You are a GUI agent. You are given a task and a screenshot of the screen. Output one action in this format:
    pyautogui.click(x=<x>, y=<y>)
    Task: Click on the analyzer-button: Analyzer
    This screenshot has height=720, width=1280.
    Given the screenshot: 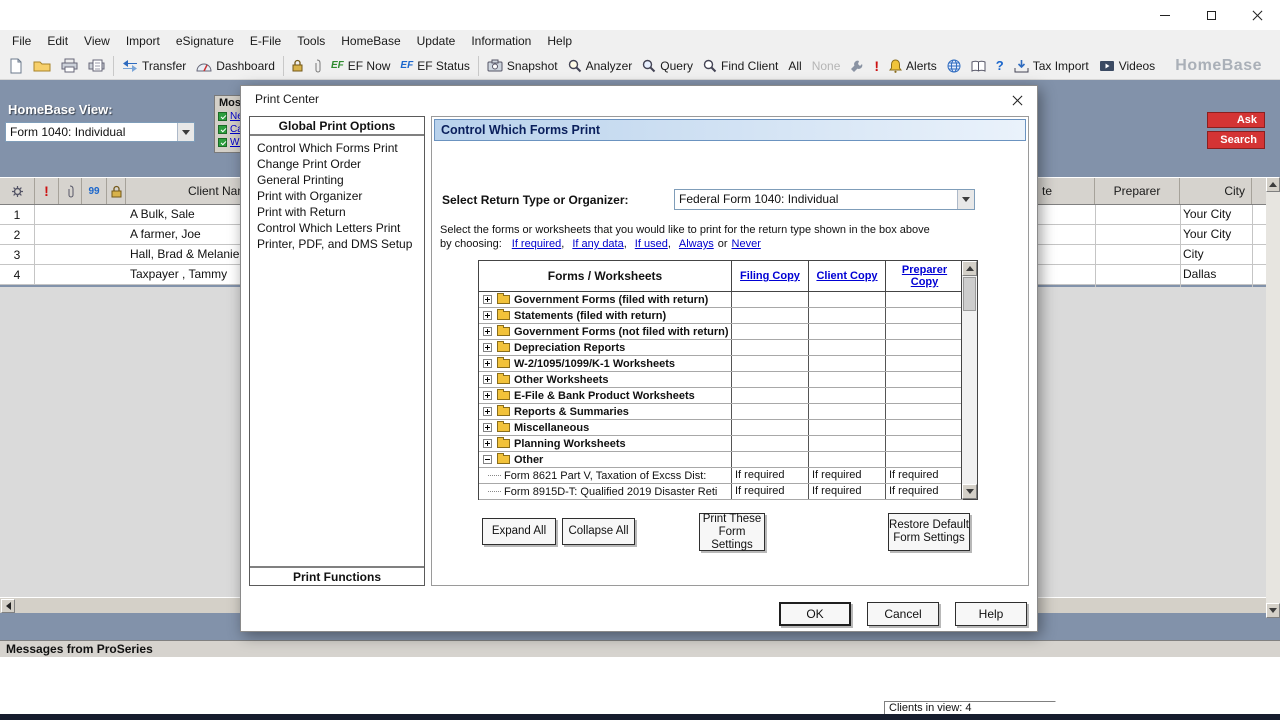 What is the action you would take?
    pyautogui.click(x=600, y=66)
    